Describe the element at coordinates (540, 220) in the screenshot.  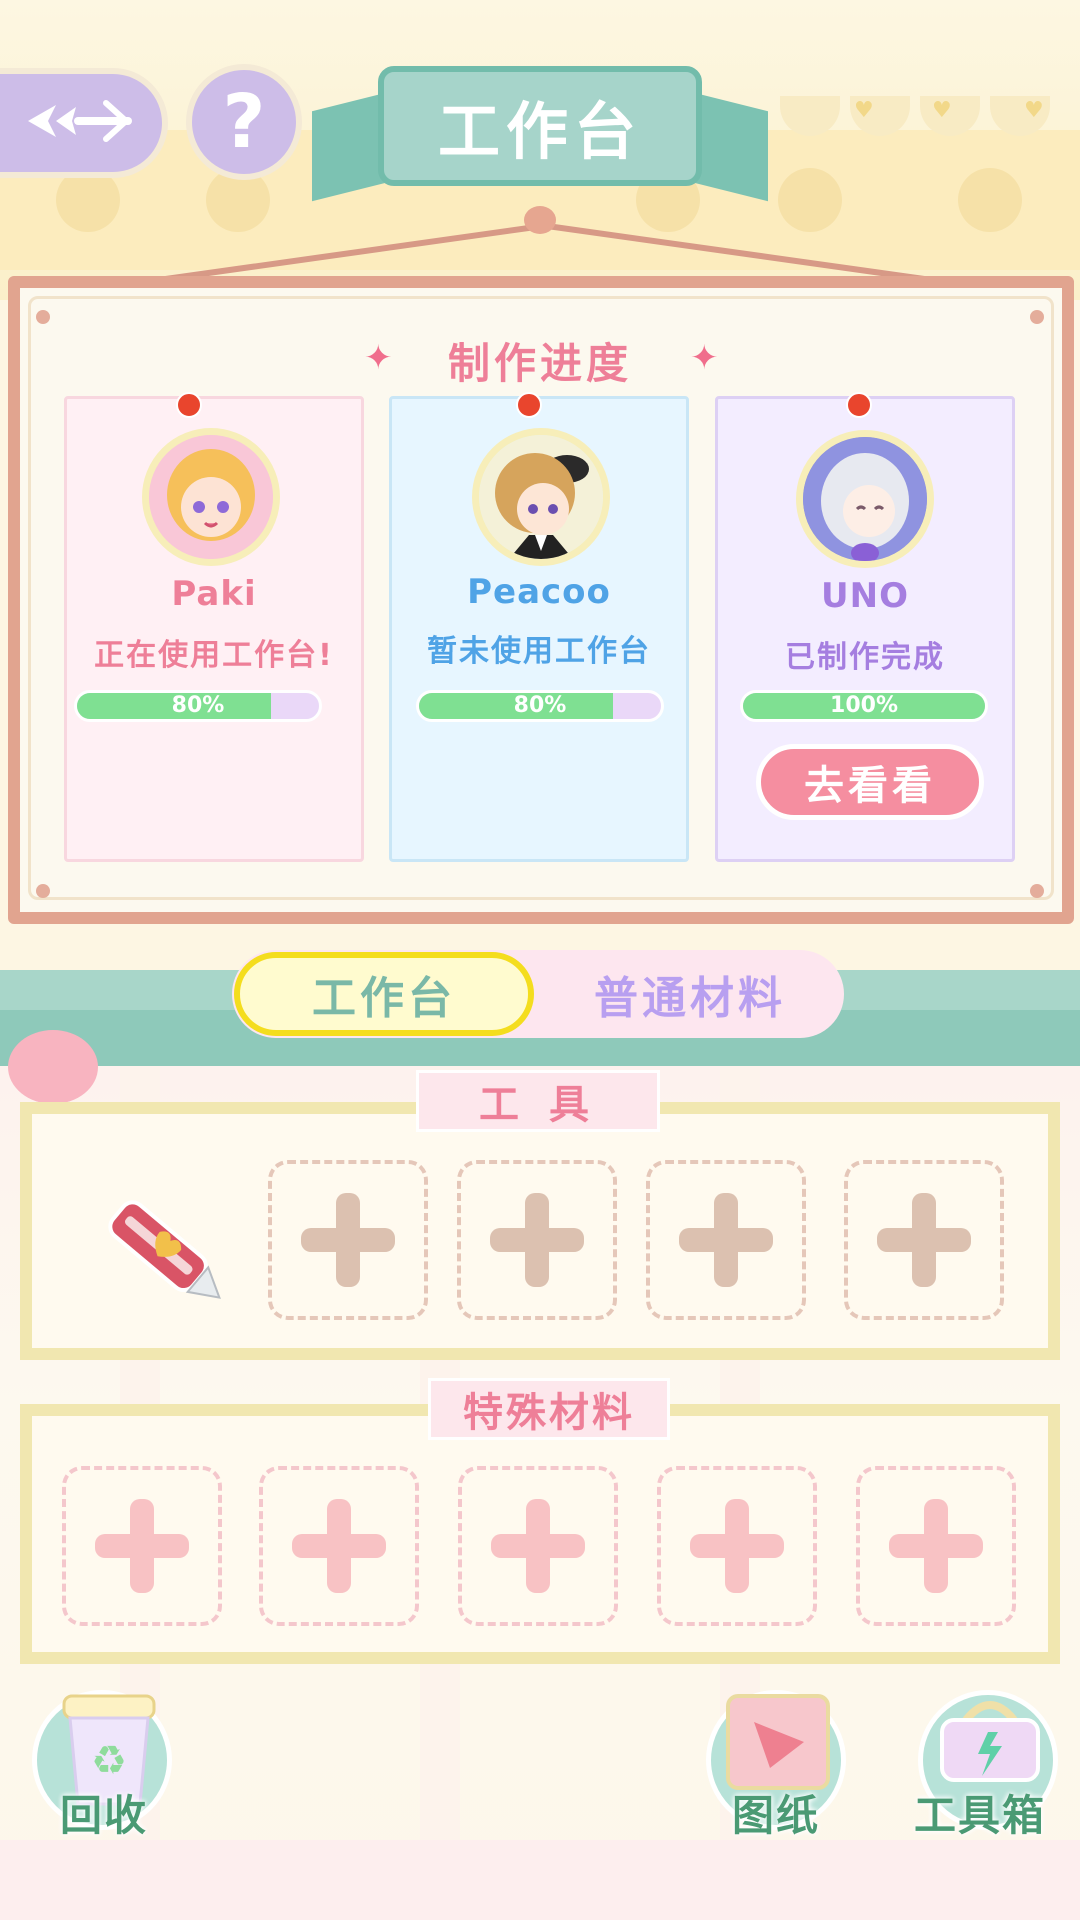
I see `board-nail` at that location.